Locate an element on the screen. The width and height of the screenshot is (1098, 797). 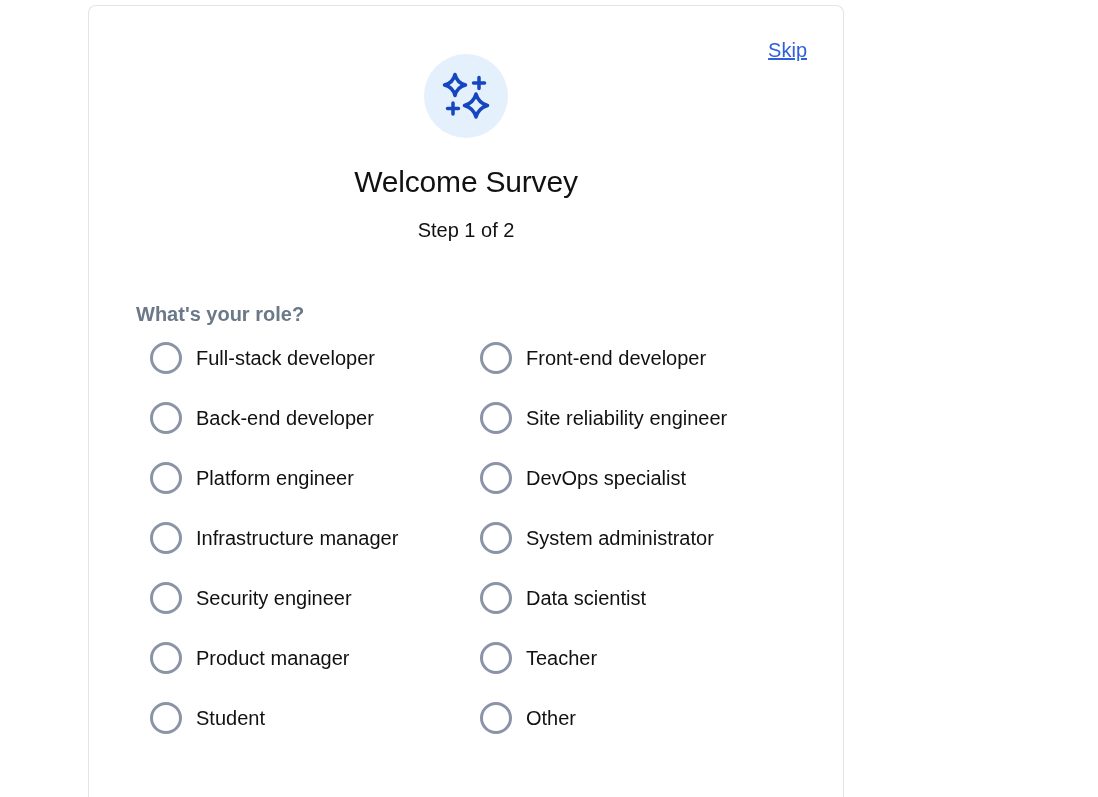
option-label: Student is located at coordinates (230, 718).